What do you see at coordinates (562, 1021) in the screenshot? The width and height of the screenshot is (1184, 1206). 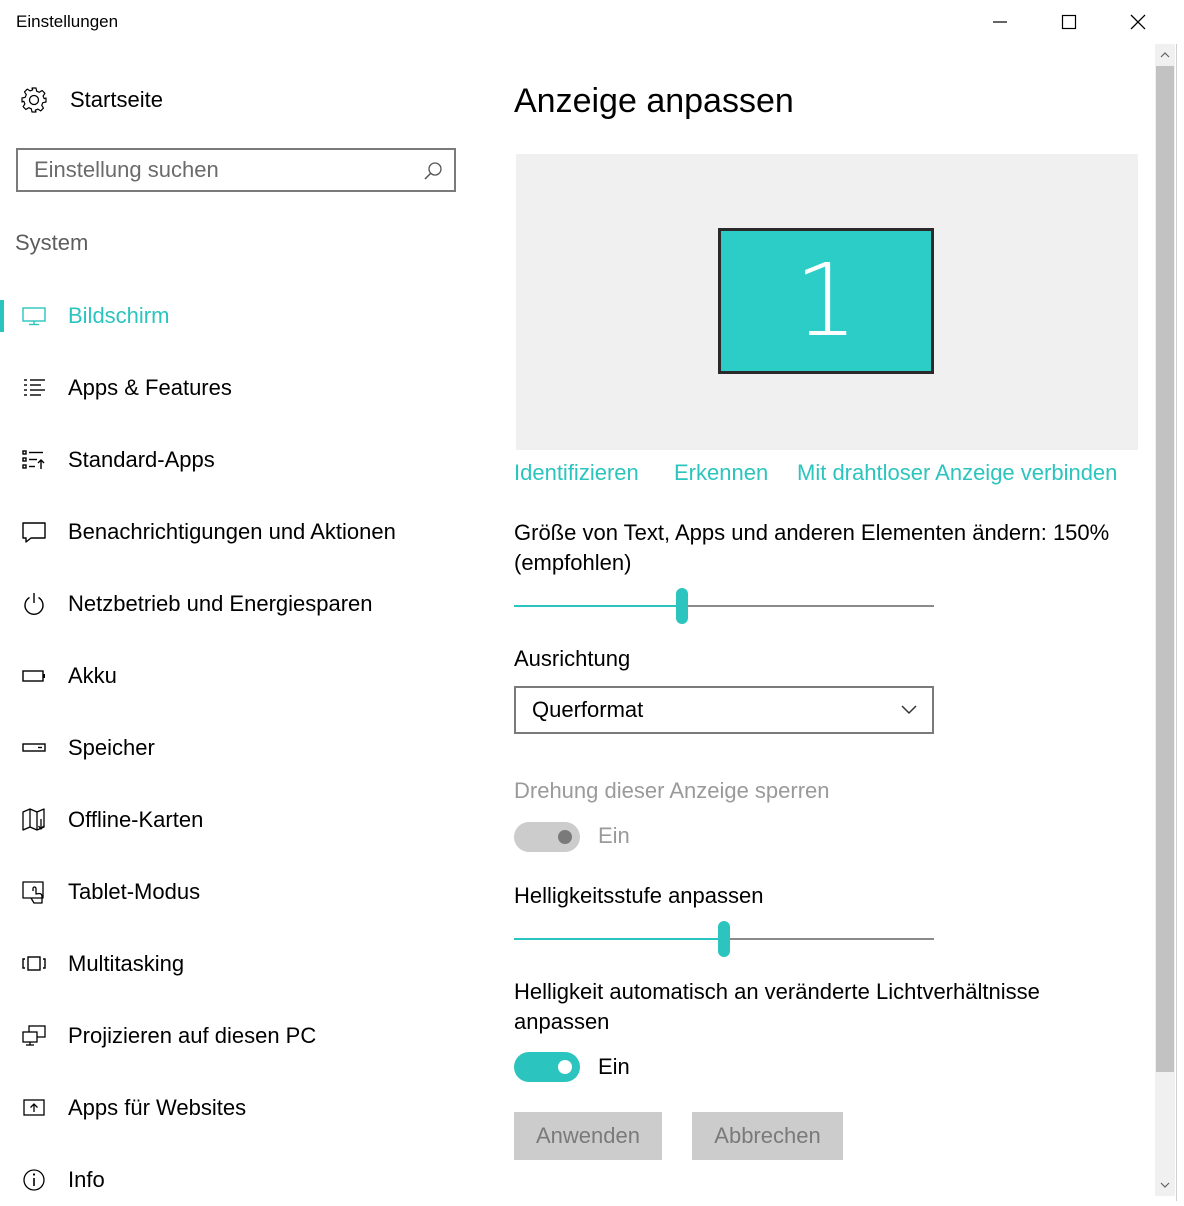 I see `auto-brightness-label-line2: anpassen` at bounding box center [562, 1021].